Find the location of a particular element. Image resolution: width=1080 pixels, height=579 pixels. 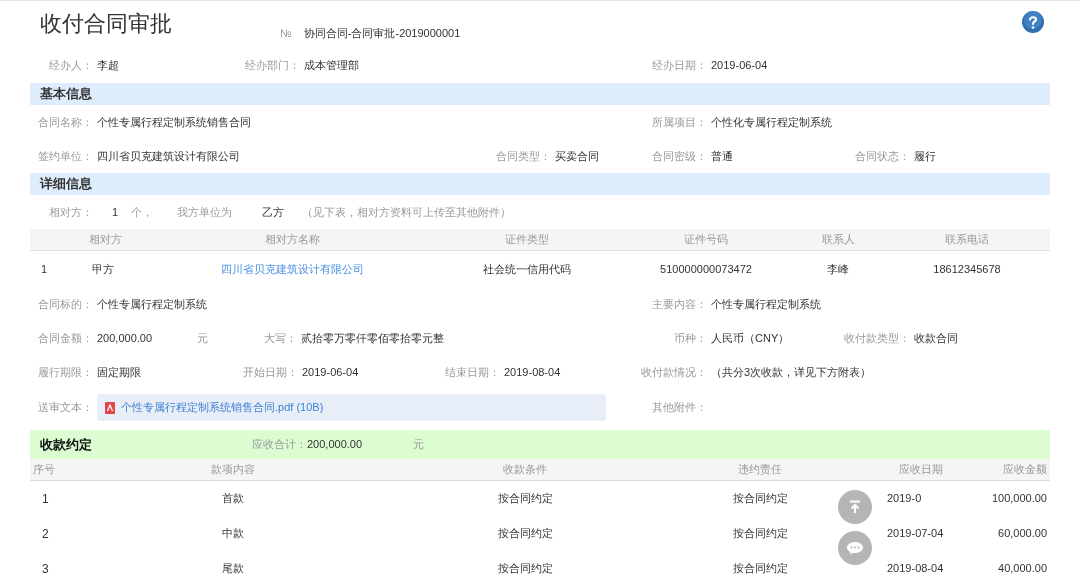

table-cell-text: 甲方 is located at coordinates (103, 269).